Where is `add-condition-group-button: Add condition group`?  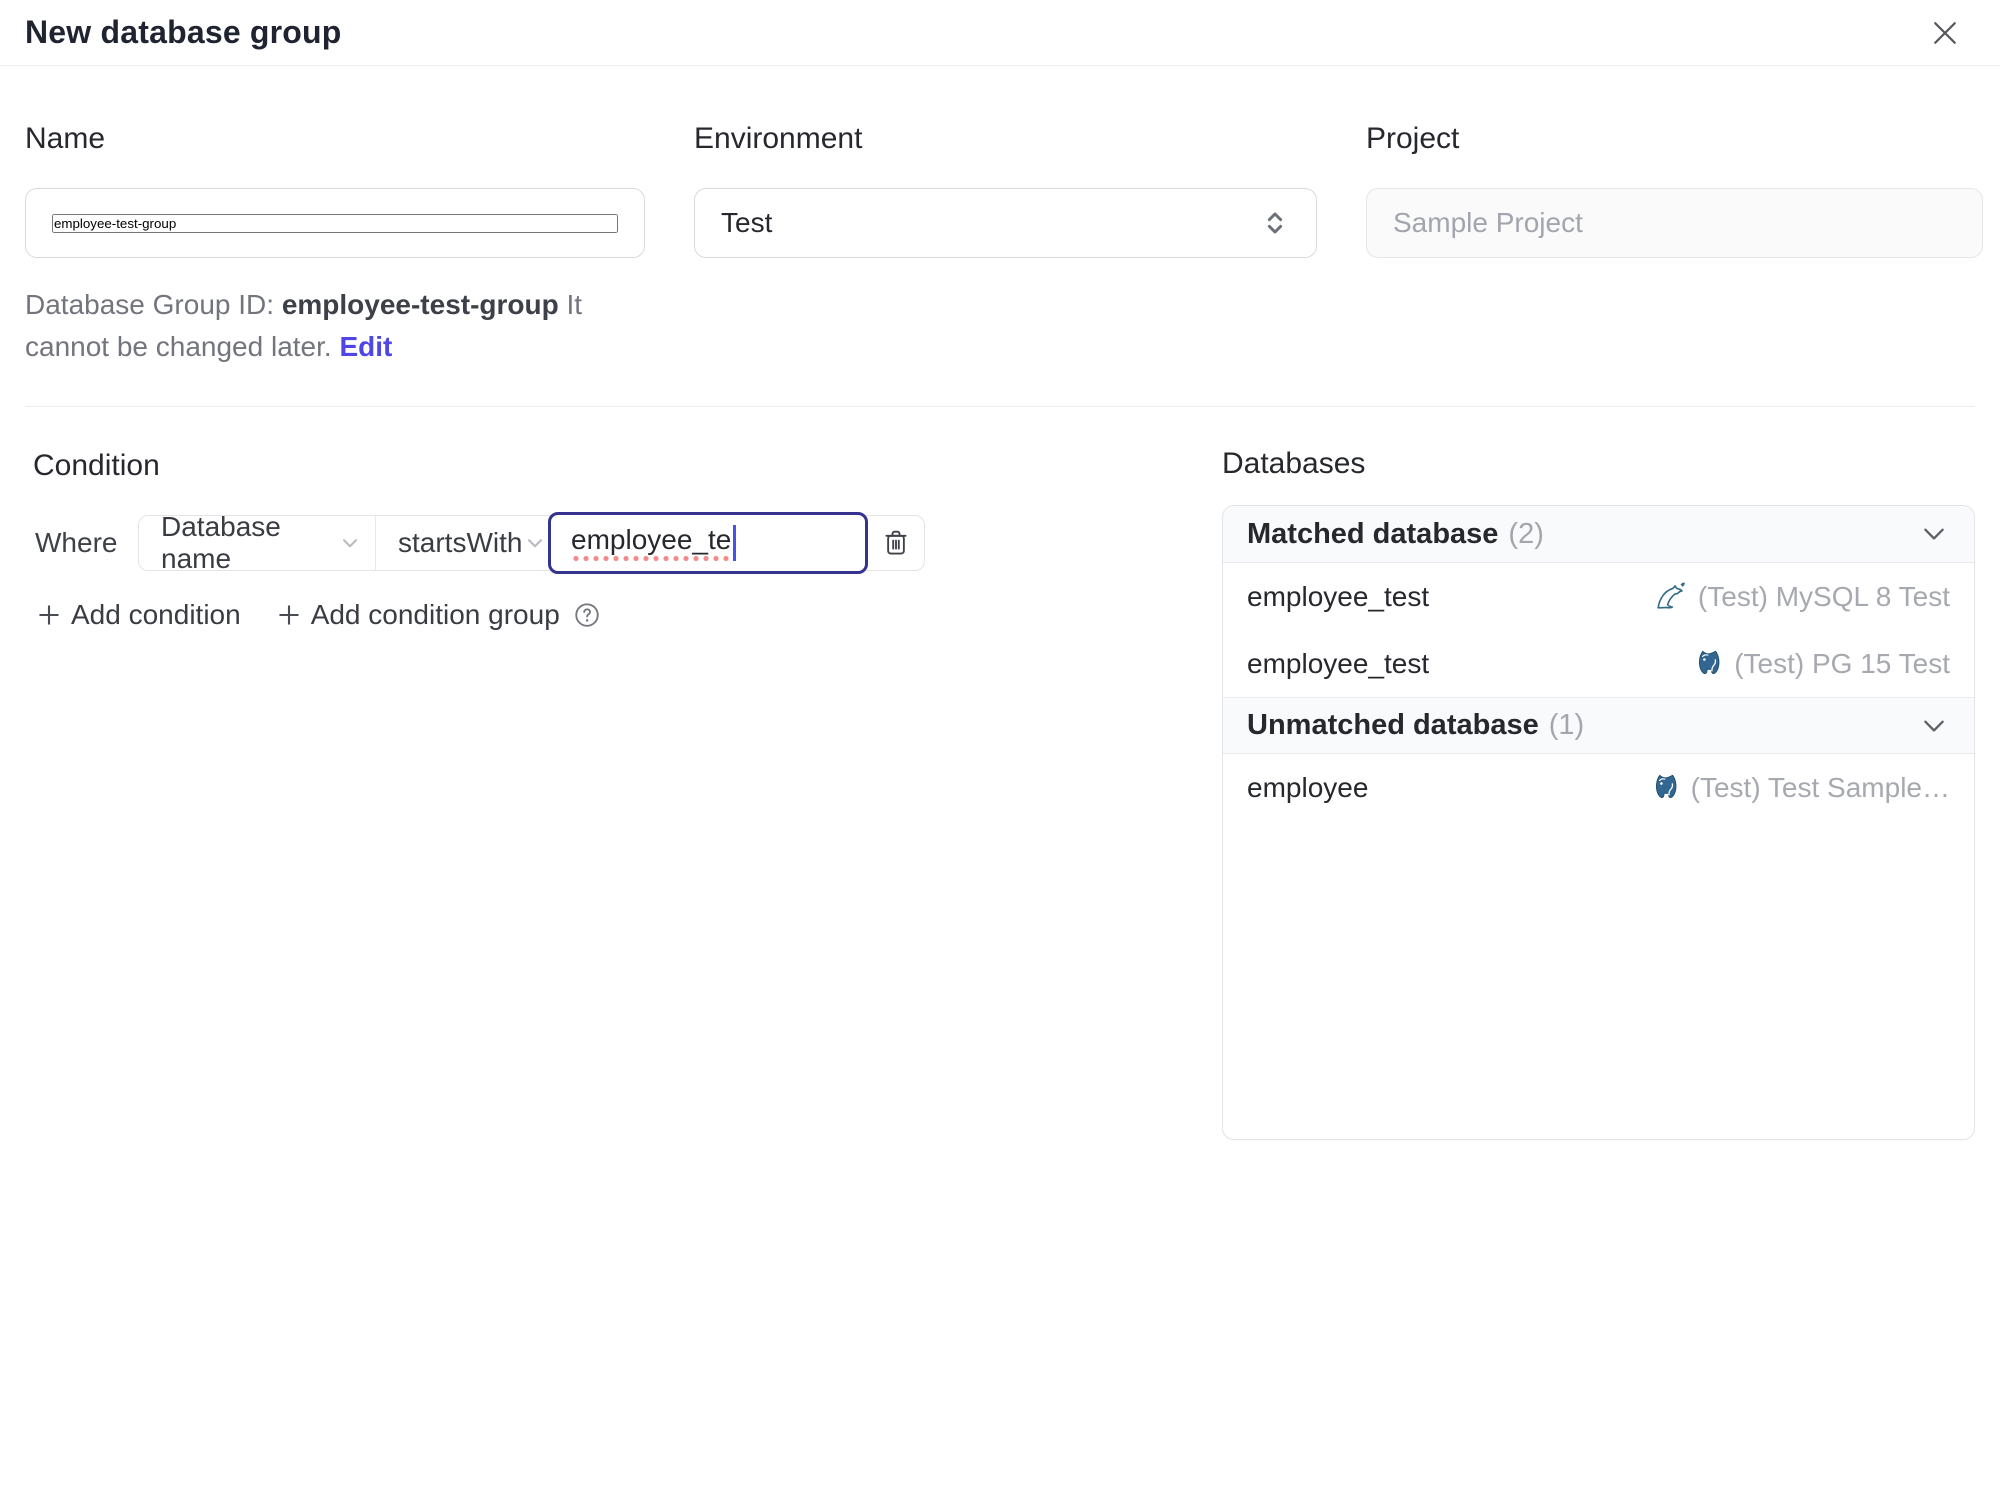 add-condition-group-button: Add condition group is located at coordinates (417, 615).